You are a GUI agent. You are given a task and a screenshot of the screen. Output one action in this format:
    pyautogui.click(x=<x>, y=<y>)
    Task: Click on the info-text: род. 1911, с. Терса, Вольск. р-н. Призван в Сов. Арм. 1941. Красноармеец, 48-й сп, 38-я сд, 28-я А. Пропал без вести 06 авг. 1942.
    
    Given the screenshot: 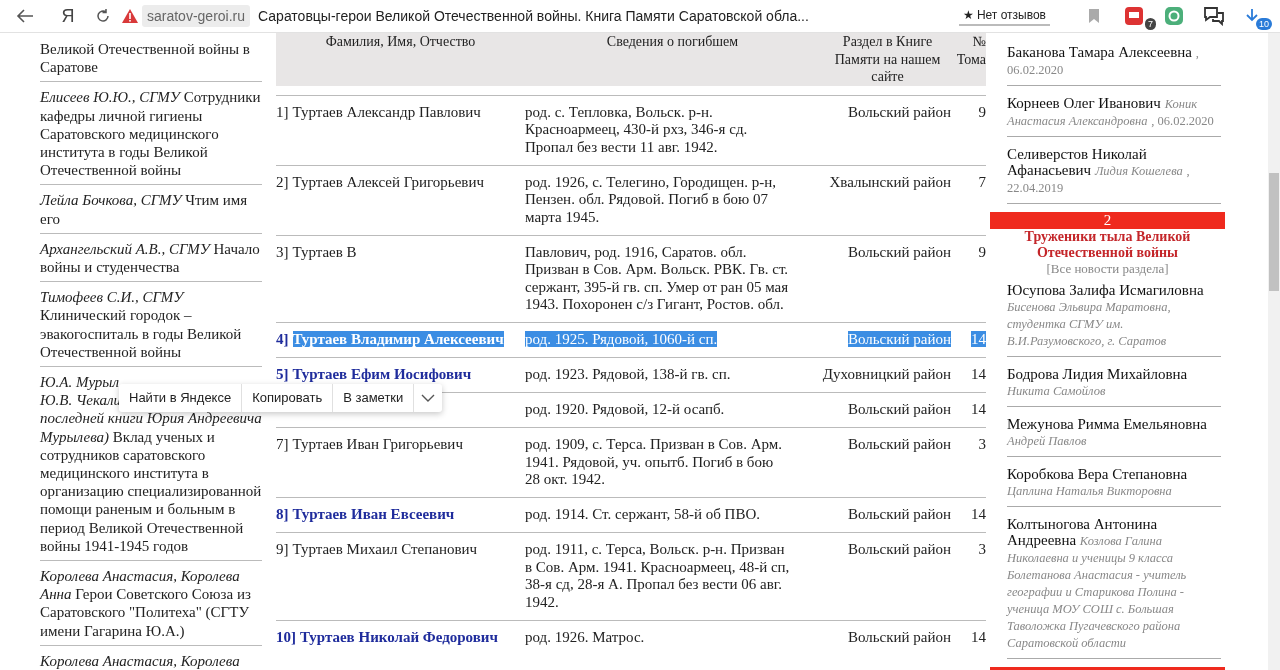 What is the action you would take?
    pyautogui.click(x=657, y=575)
    